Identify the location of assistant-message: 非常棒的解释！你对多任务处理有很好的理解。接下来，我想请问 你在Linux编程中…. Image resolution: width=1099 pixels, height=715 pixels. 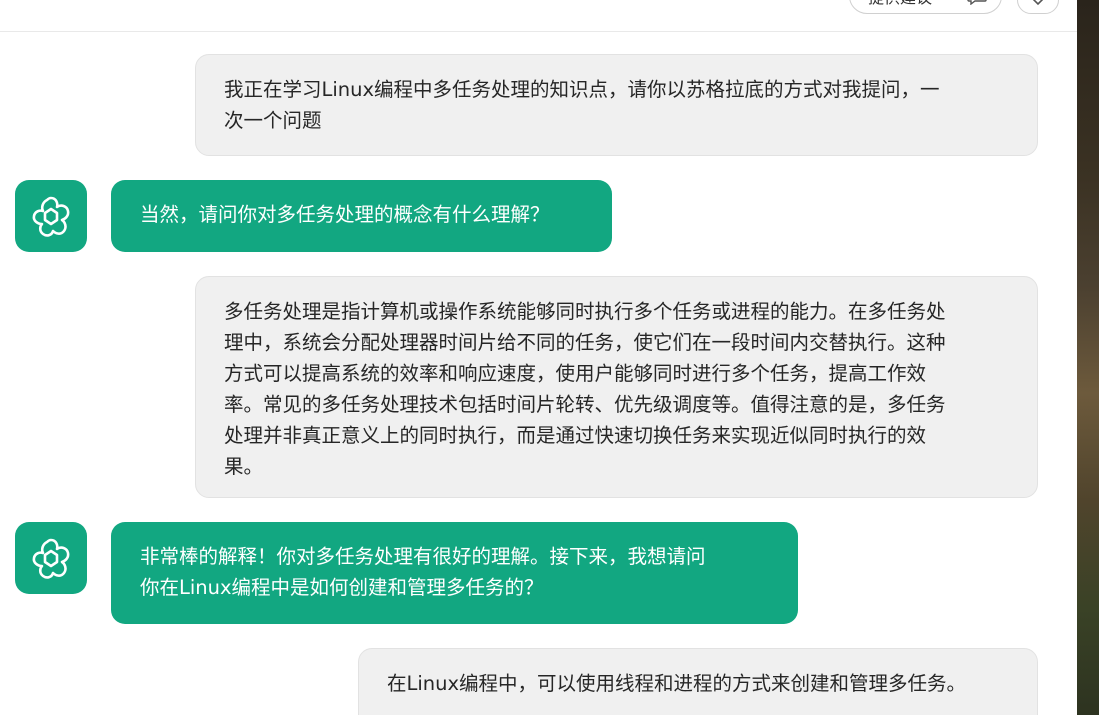
(454, 573).